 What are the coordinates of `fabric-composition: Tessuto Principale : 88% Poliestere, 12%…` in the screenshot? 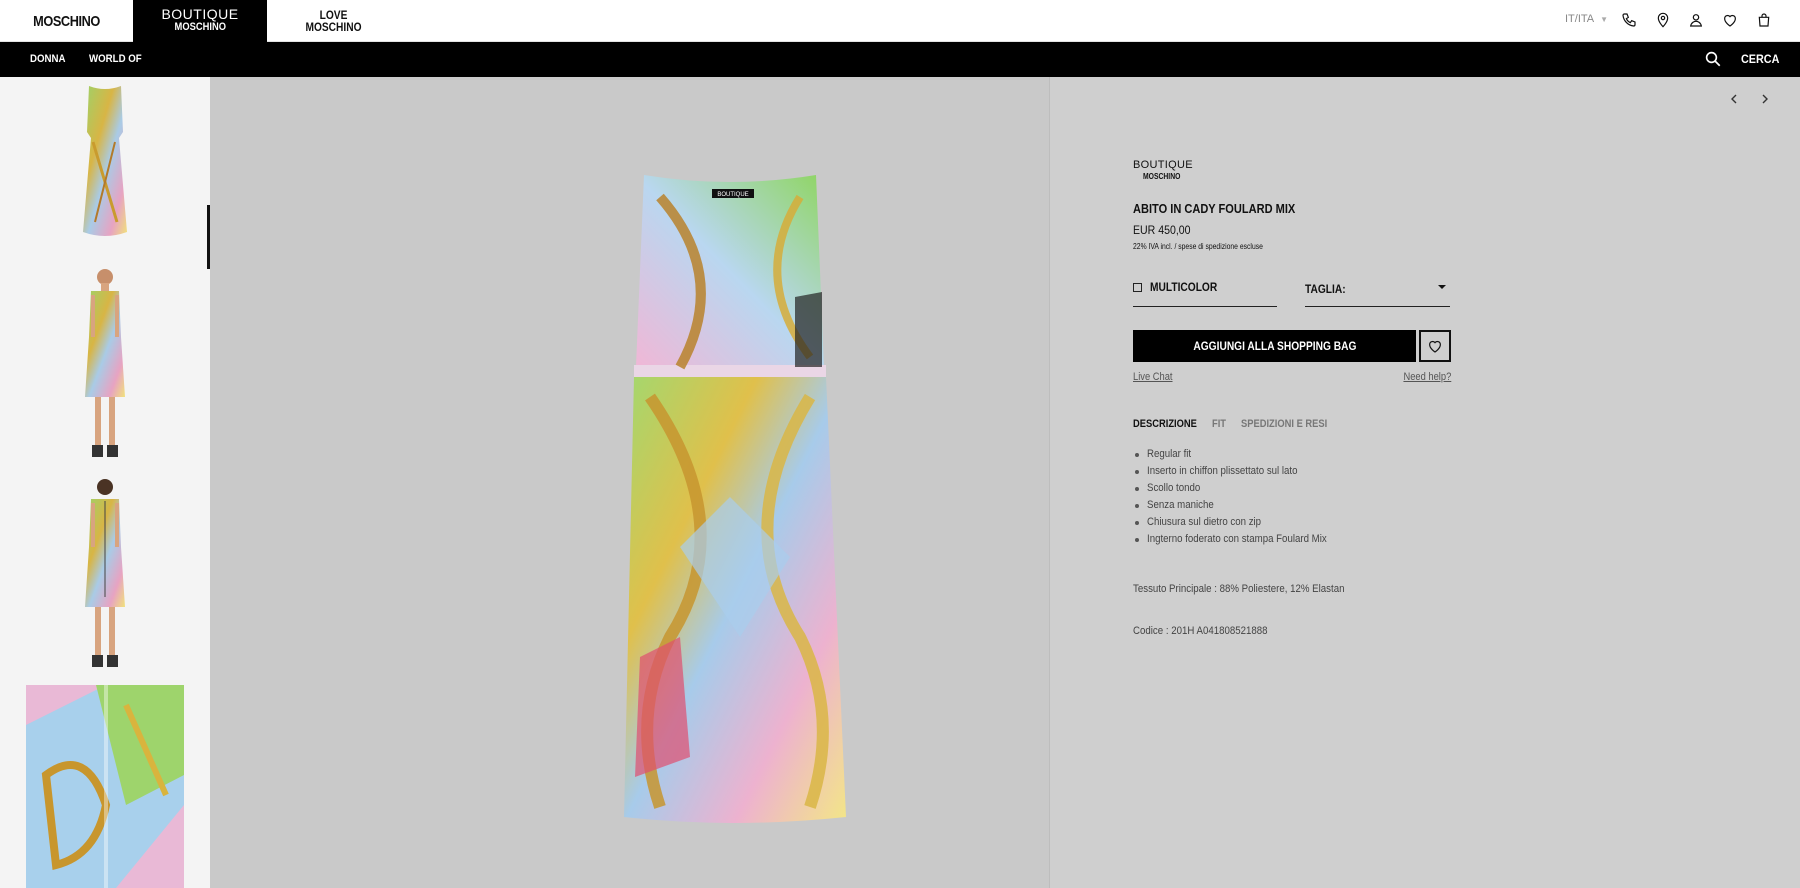 It's located at (1239, 589).